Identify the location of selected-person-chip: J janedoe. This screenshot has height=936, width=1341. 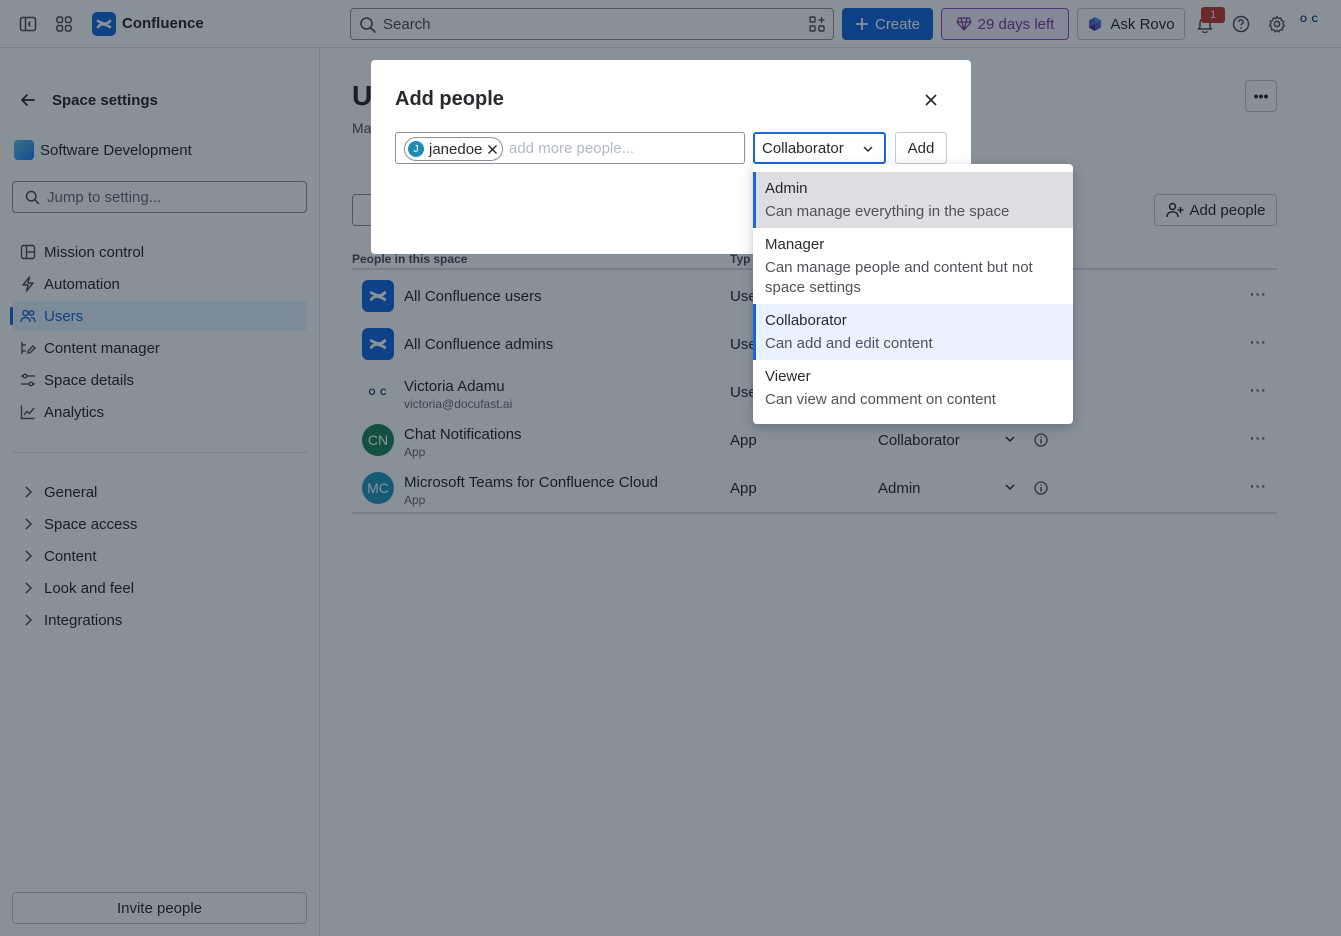
(454, 149).